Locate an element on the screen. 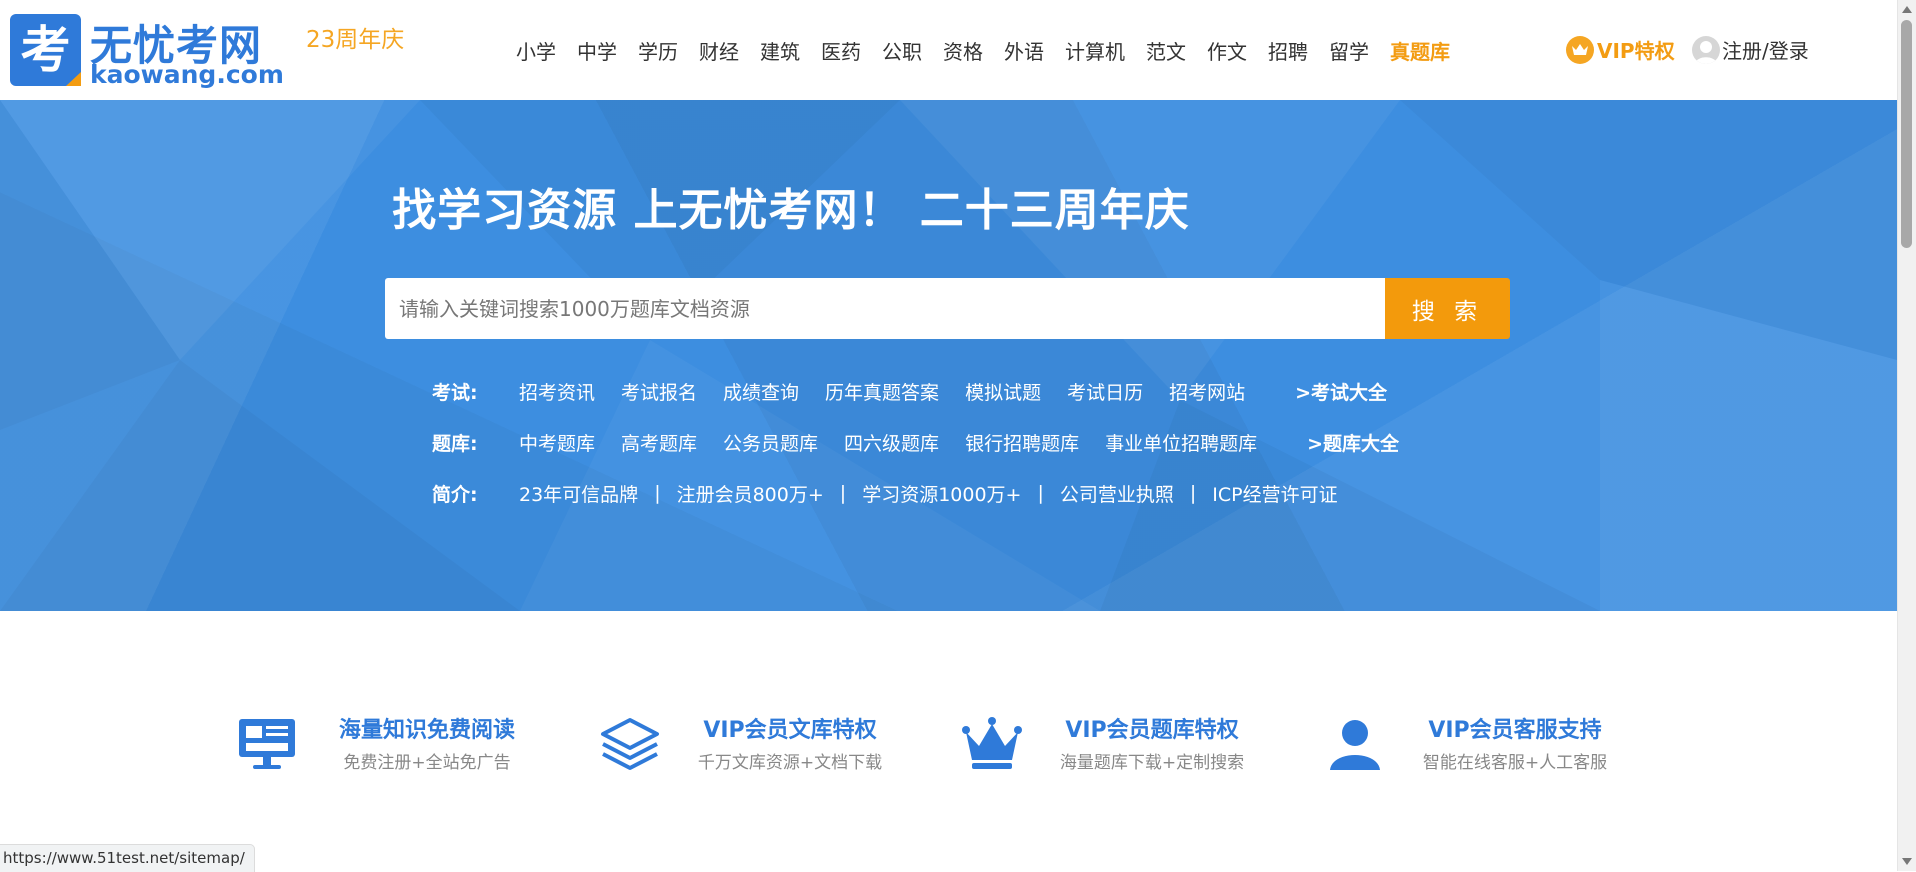 Image resolution: width=1916 pixels, height=872 pixels. exam-link-websites: 招考网站 is located at coordinates (1207, 391).